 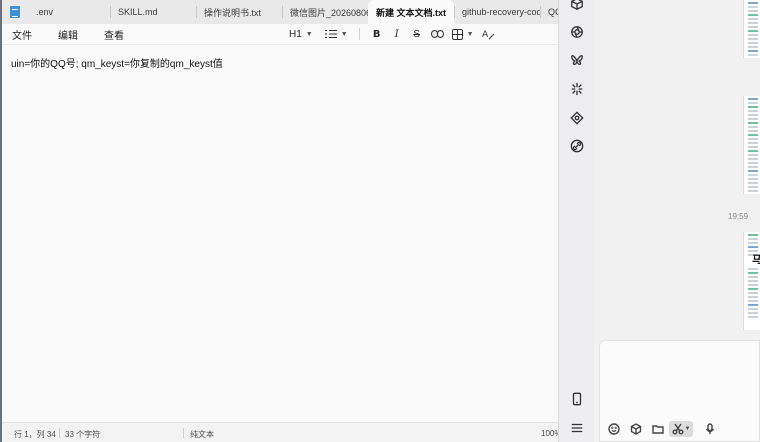 I want to click on tab-label: github-recovery-codes.t, so click(x=501, y=12).